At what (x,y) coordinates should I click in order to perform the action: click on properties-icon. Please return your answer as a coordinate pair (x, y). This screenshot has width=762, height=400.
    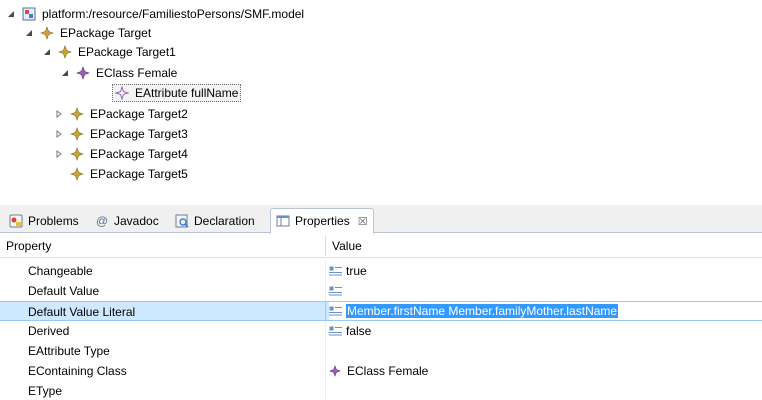
    Looking at the image, I should click on (283, 221).